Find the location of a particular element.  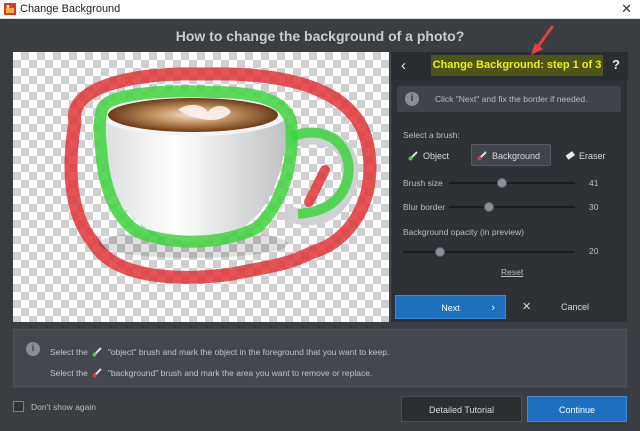

background-opacity-value: 20 is located at coordinates (594, 251).